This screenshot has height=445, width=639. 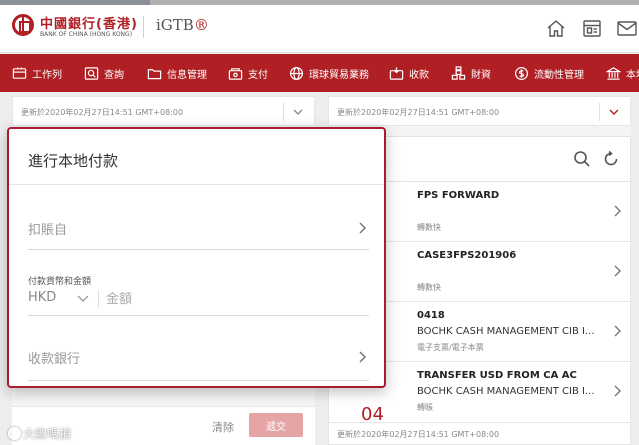 I want to click on inquiry-icon, so click(x=91, y=73).